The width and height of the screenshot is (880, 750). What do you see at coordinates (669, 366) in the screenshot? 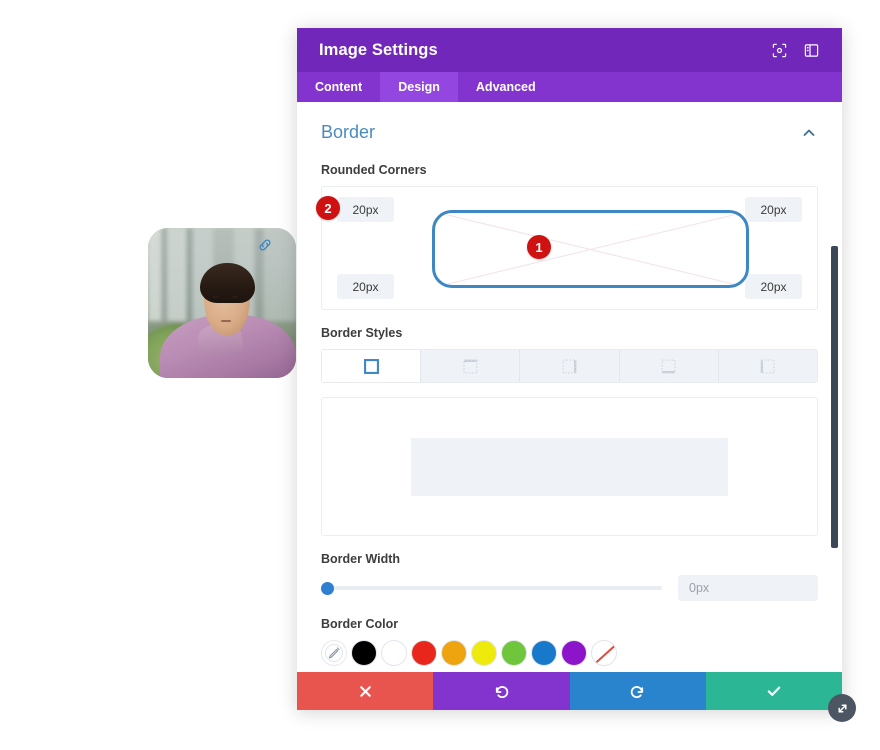
I see `border-style-bottom-icon` at bounding box center [669, 366].